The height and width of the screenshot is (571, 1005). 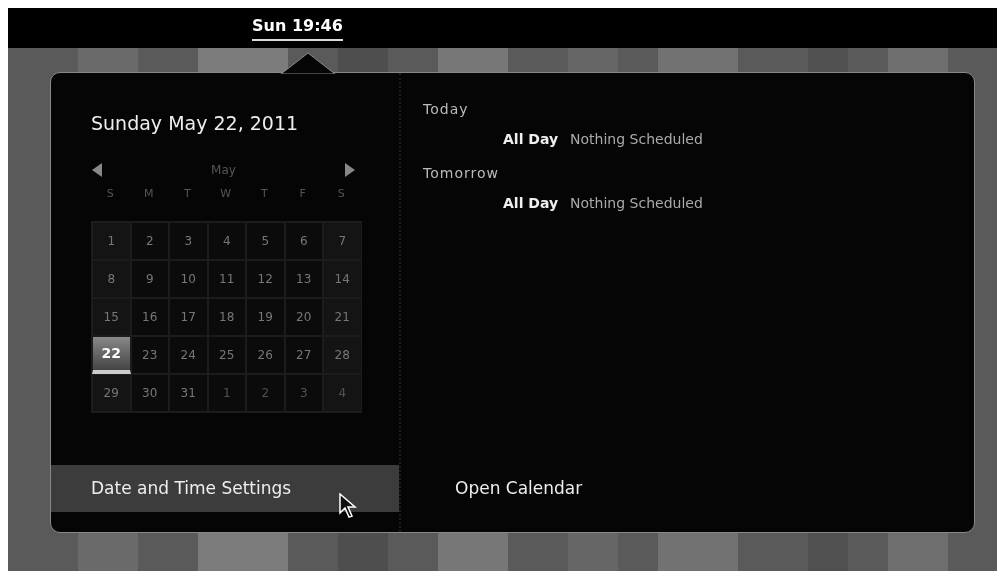 I want to click on day-cell: 21, so click(x=342, y=317).